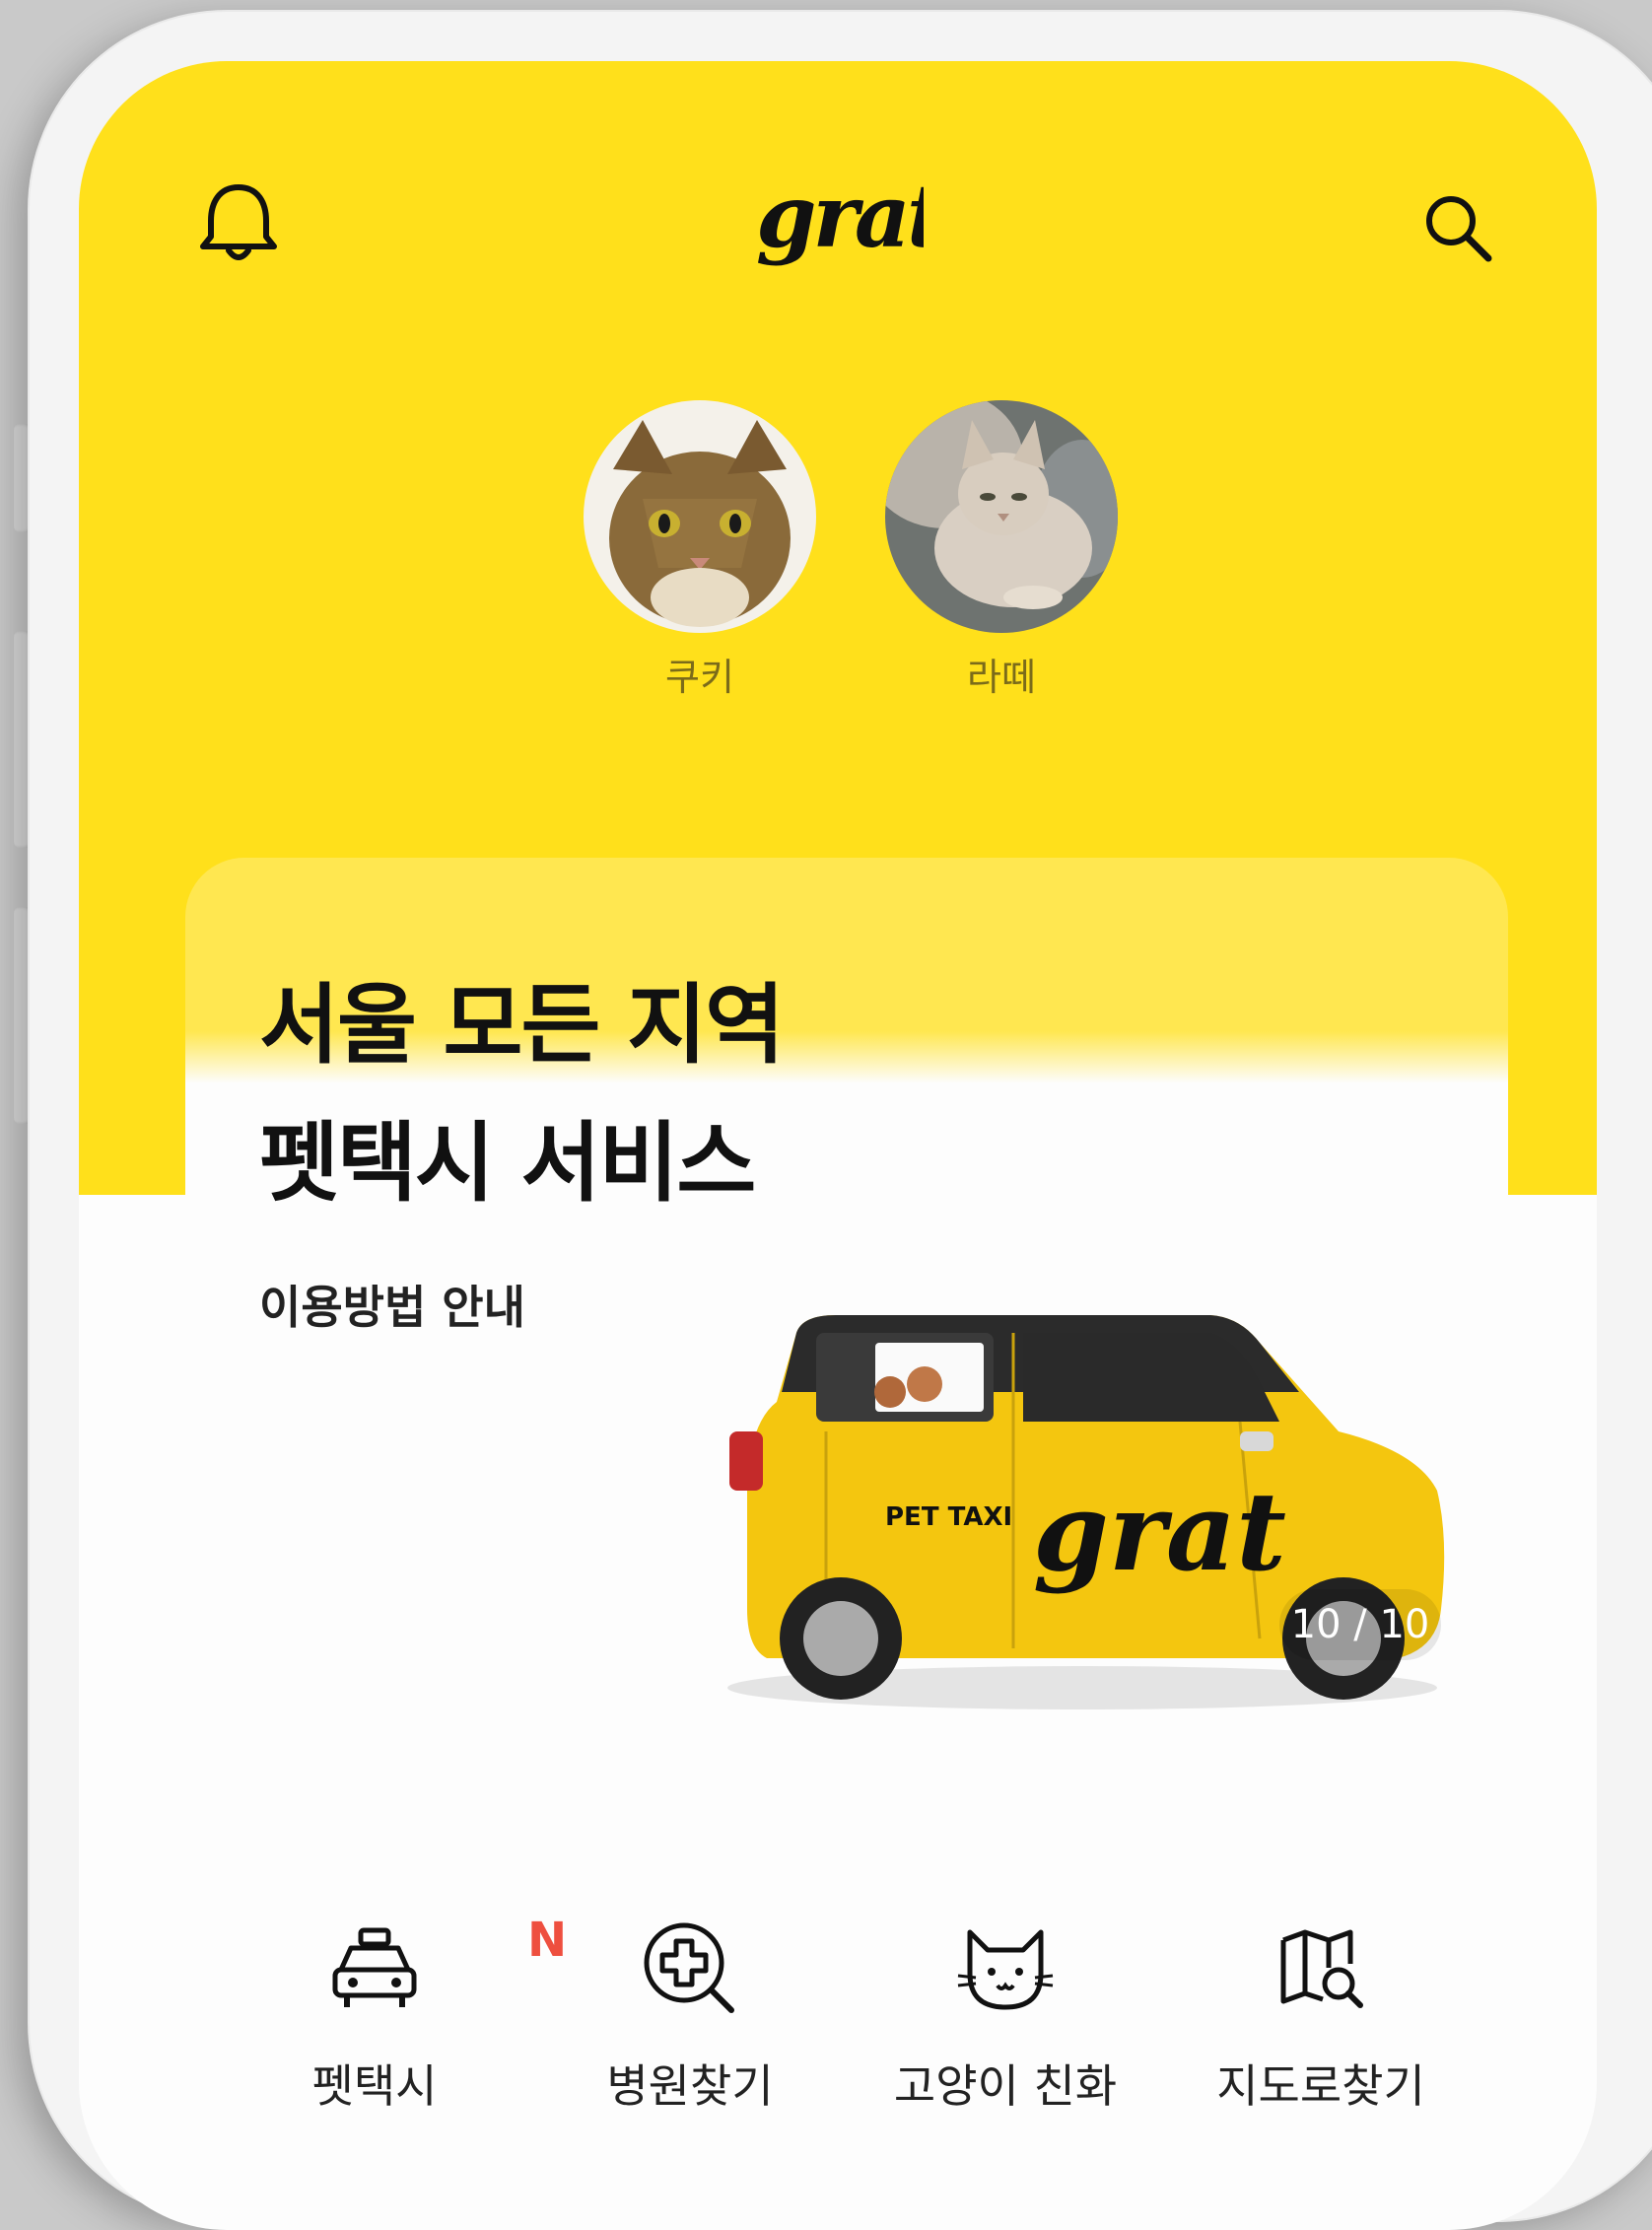  I want to click on carousel-page-indicator: 10 / 10, so click(1360, 1624).